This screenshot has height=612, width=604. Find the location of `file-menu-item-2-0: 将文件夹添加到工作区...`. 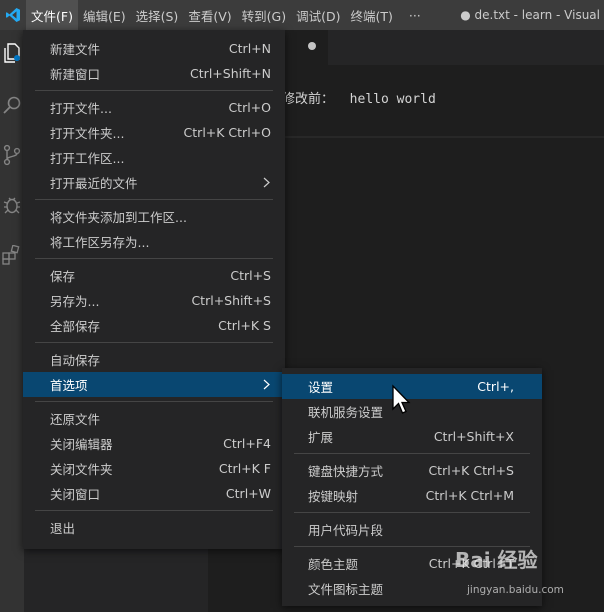

file-menu-item-2-0: 将文件夹添加到工作区... is located at coordinates (154, 216).